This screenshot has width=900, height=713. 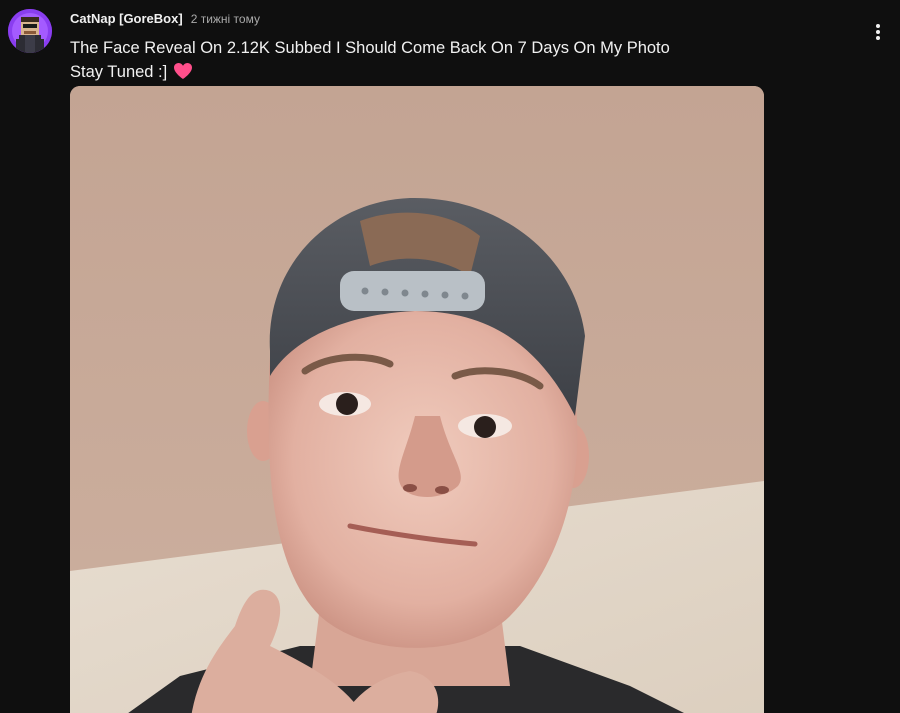 What do you see at coordinates (119, 72) in the screenshot?
I see `post-text-line-2: Stay Tuned :]` at bounding box center [119, 72].